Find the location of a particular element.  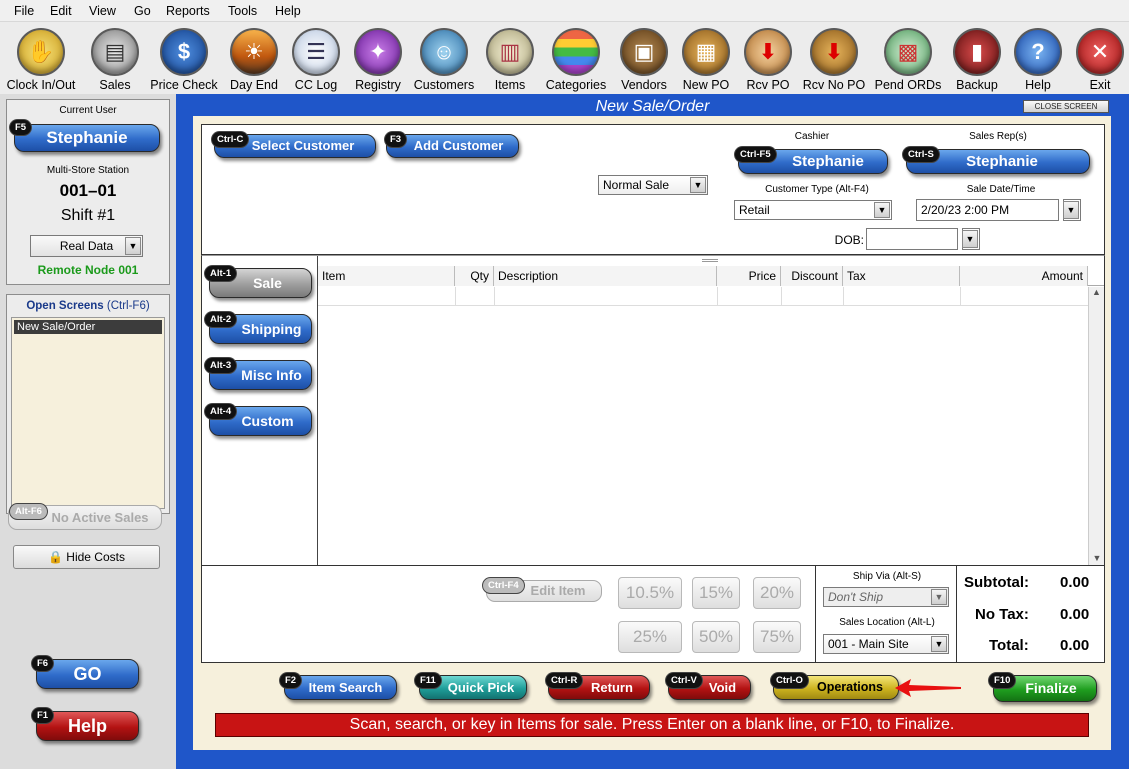

close-screen-button: CLOSE SCREEN is located at coordinates (1066, 106).